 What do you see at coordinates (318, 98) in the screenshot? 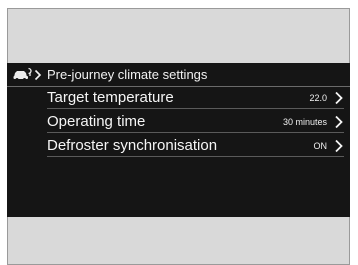
I see `menu-item-value: 22.0` at bounding box center [318, 98].